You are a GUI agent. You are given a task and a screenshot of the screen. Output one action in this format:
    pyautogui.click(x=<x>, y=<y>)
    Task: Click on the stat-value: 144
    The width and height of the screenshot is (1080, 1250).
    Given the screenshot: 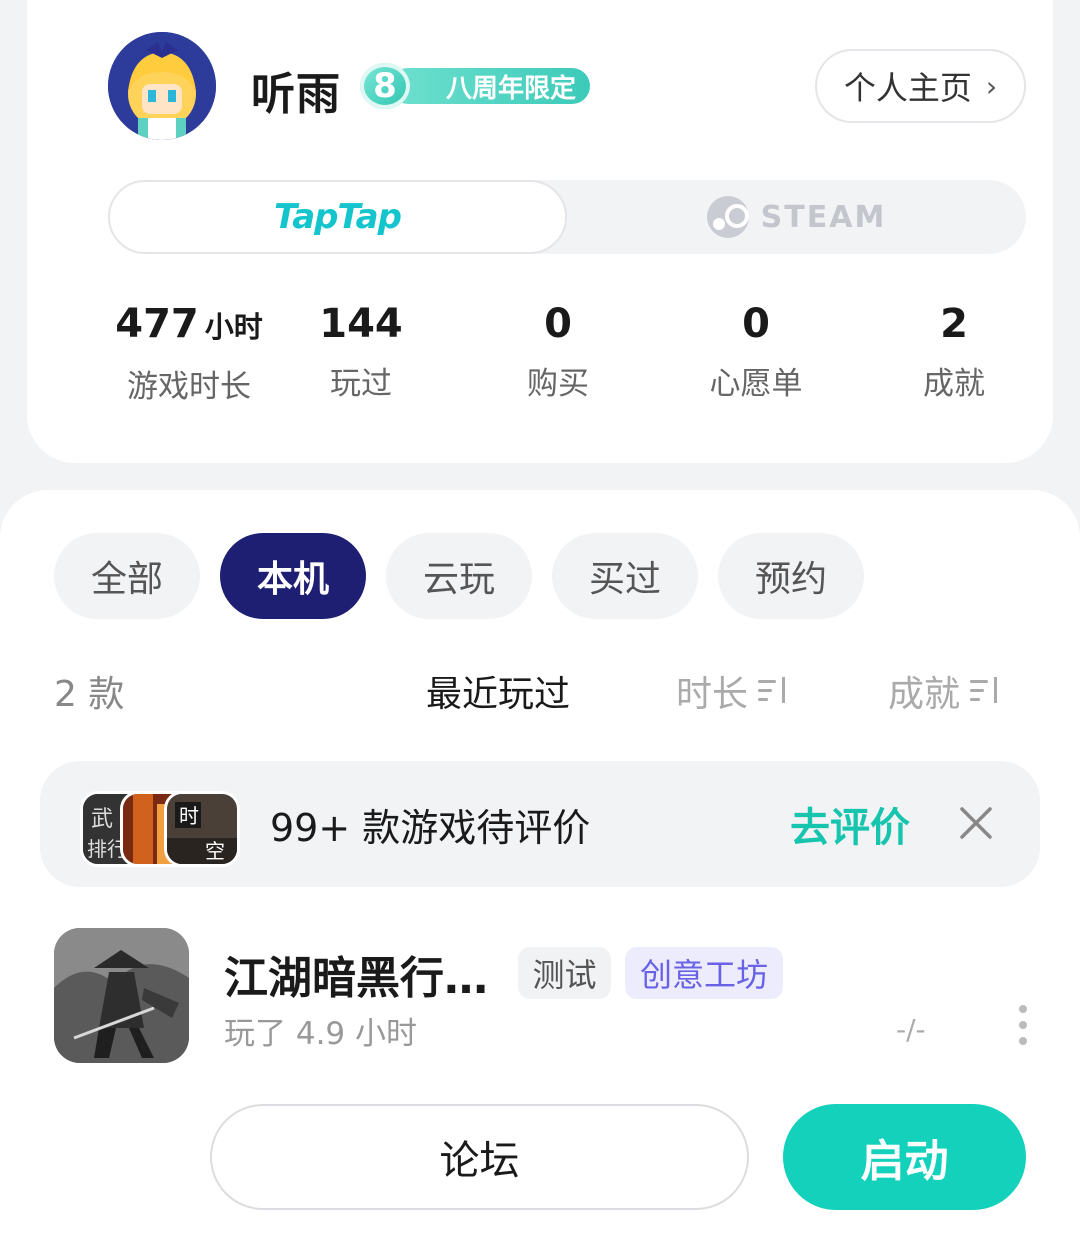 What is the action you would take?
    pyautogui.click(x=361, y=324)
    